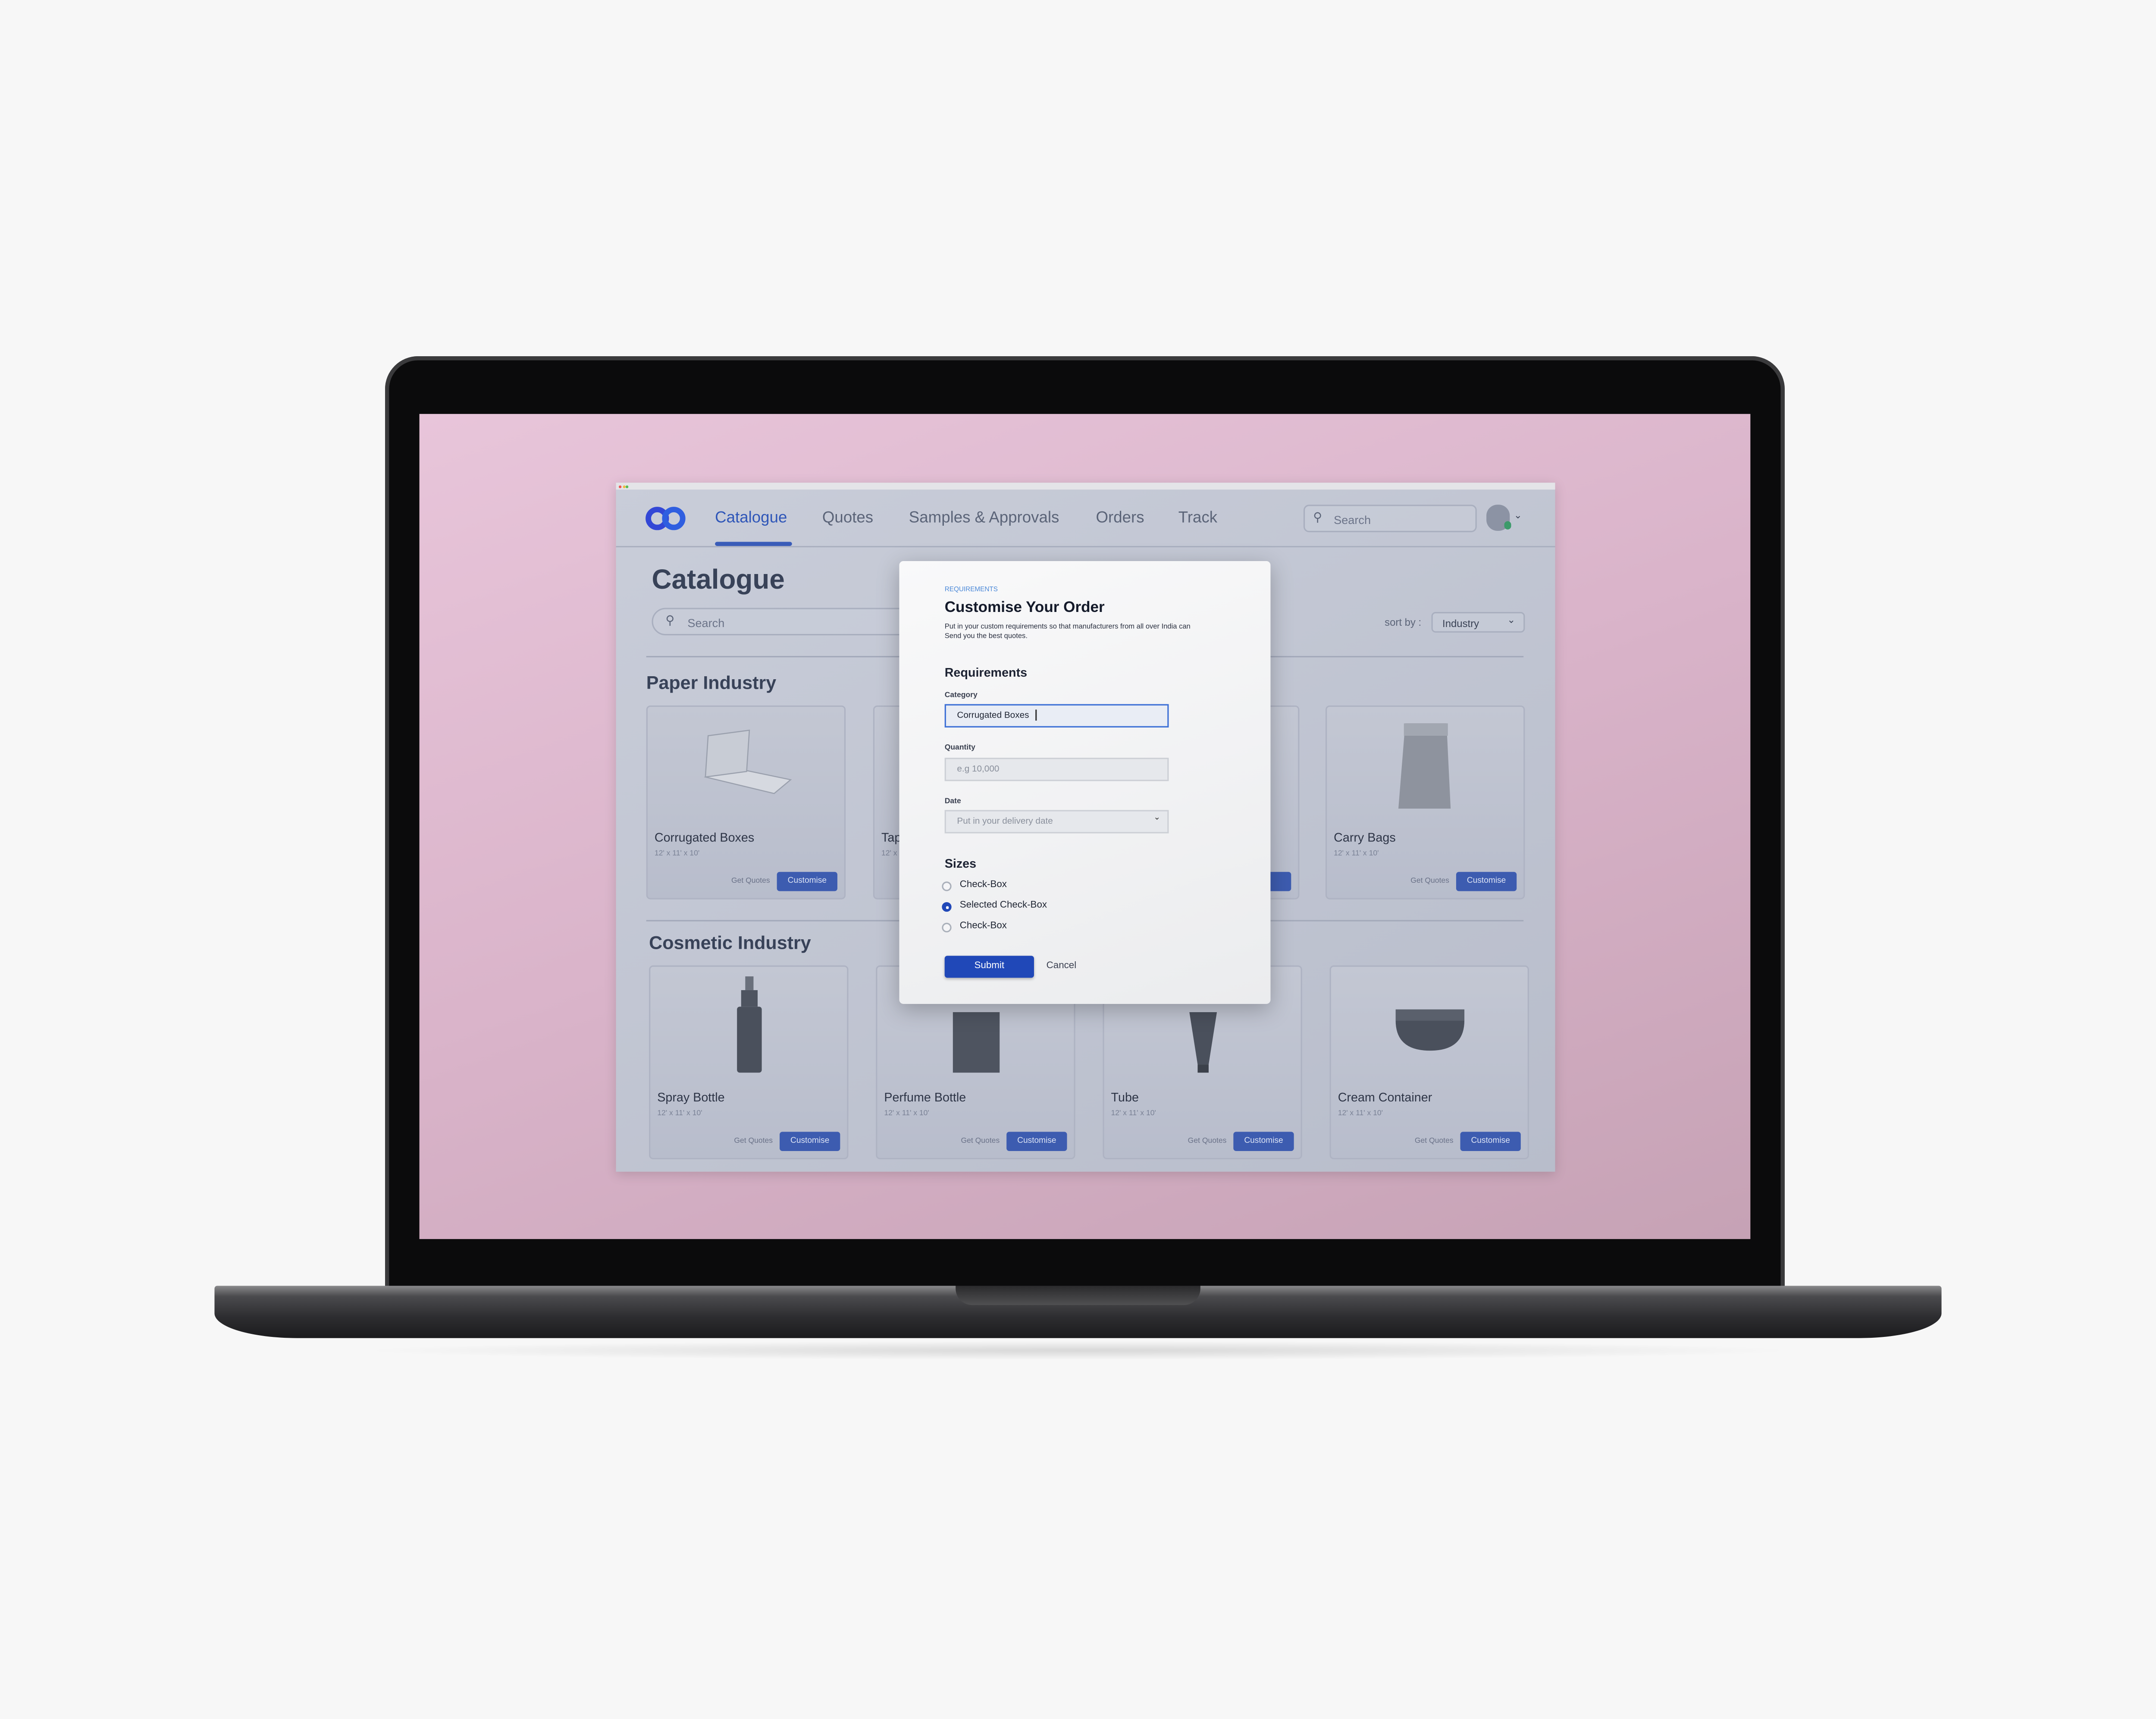  What do you see at coordinates (959, 749) in the screenshot?
I see `quantity-label: Quantity` at bounding box center [959, 749].